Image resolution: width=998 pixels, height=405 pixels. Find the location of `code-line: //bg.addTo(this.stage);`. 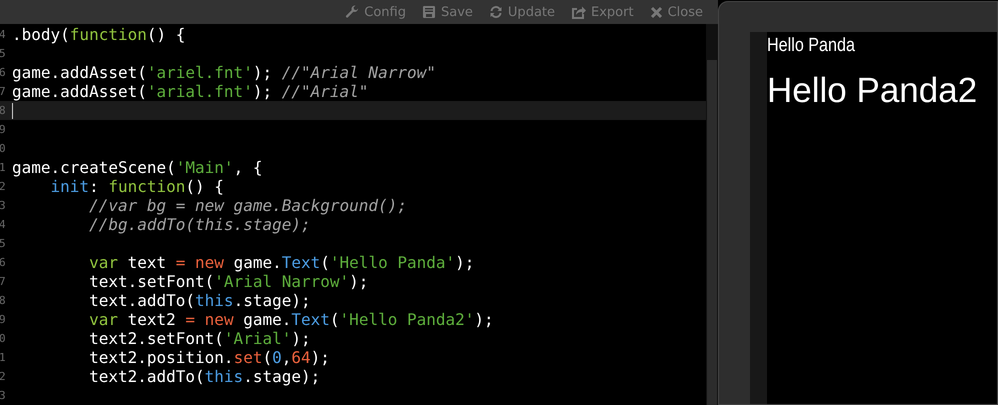

code-line: //bg.addTo(this.stage); is located at coordinates (199, 224).